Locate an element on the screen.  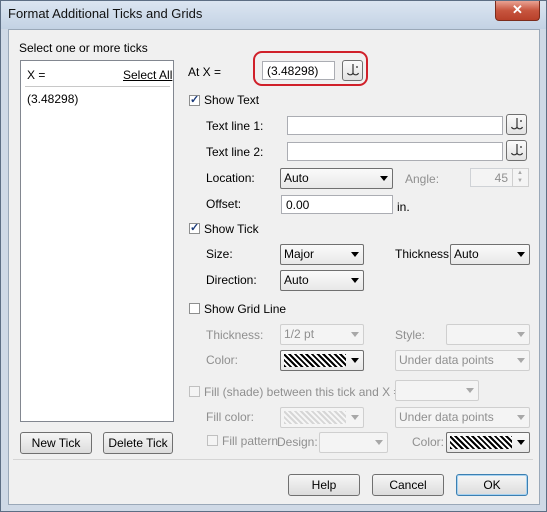
fill-placement-value: Under data points is located at coordinates (446, 417).